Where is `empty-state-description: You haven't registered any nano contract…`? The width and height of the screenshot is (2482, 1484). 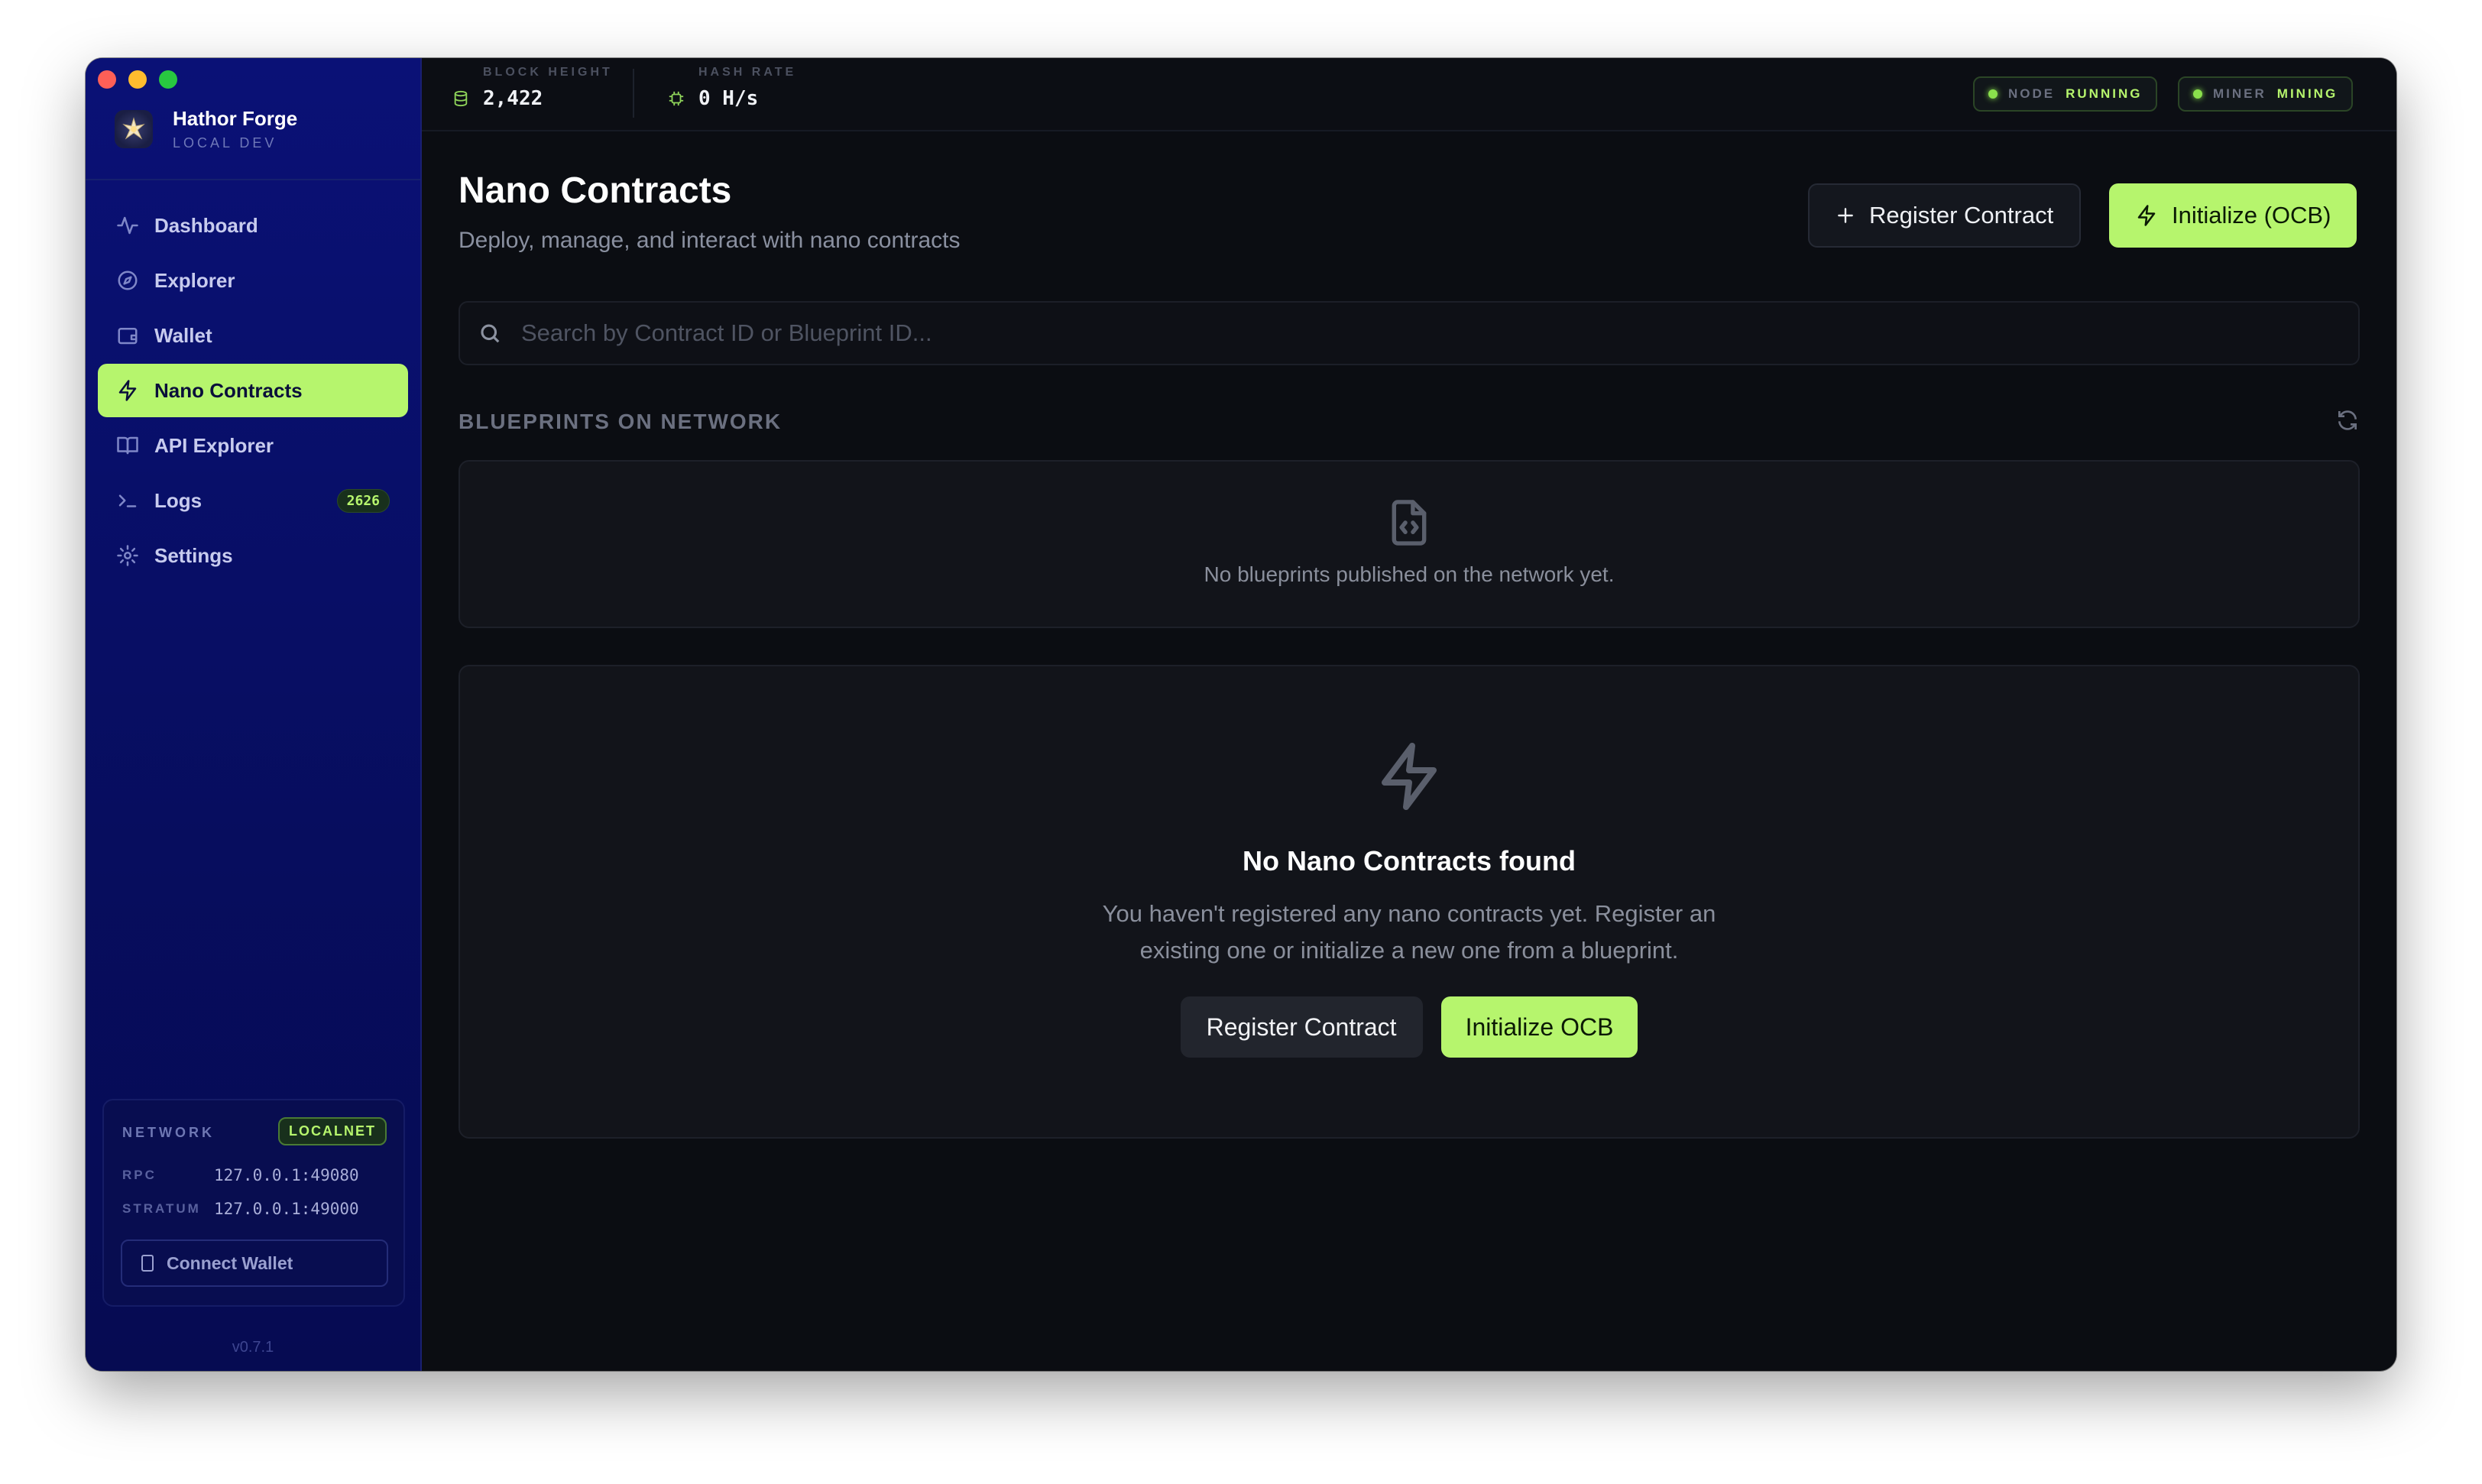 empty-state-description: You haven't registered any nano contract… is located at coordinates (1409, 933).